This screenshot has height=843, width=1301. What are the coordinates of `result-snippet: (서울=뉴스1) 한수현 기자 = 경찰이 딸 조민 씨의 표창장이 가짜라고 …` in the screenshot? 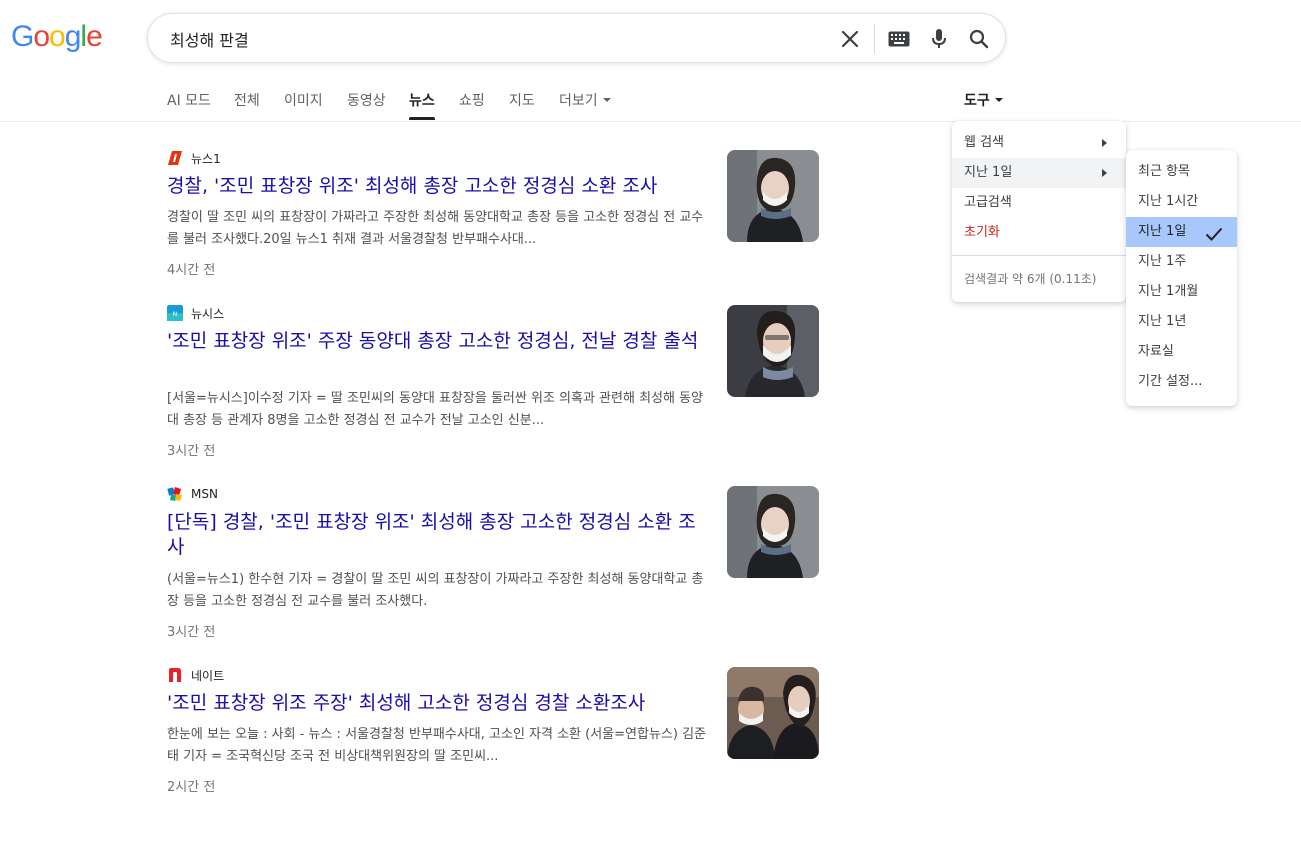 It's located at (435, 590).